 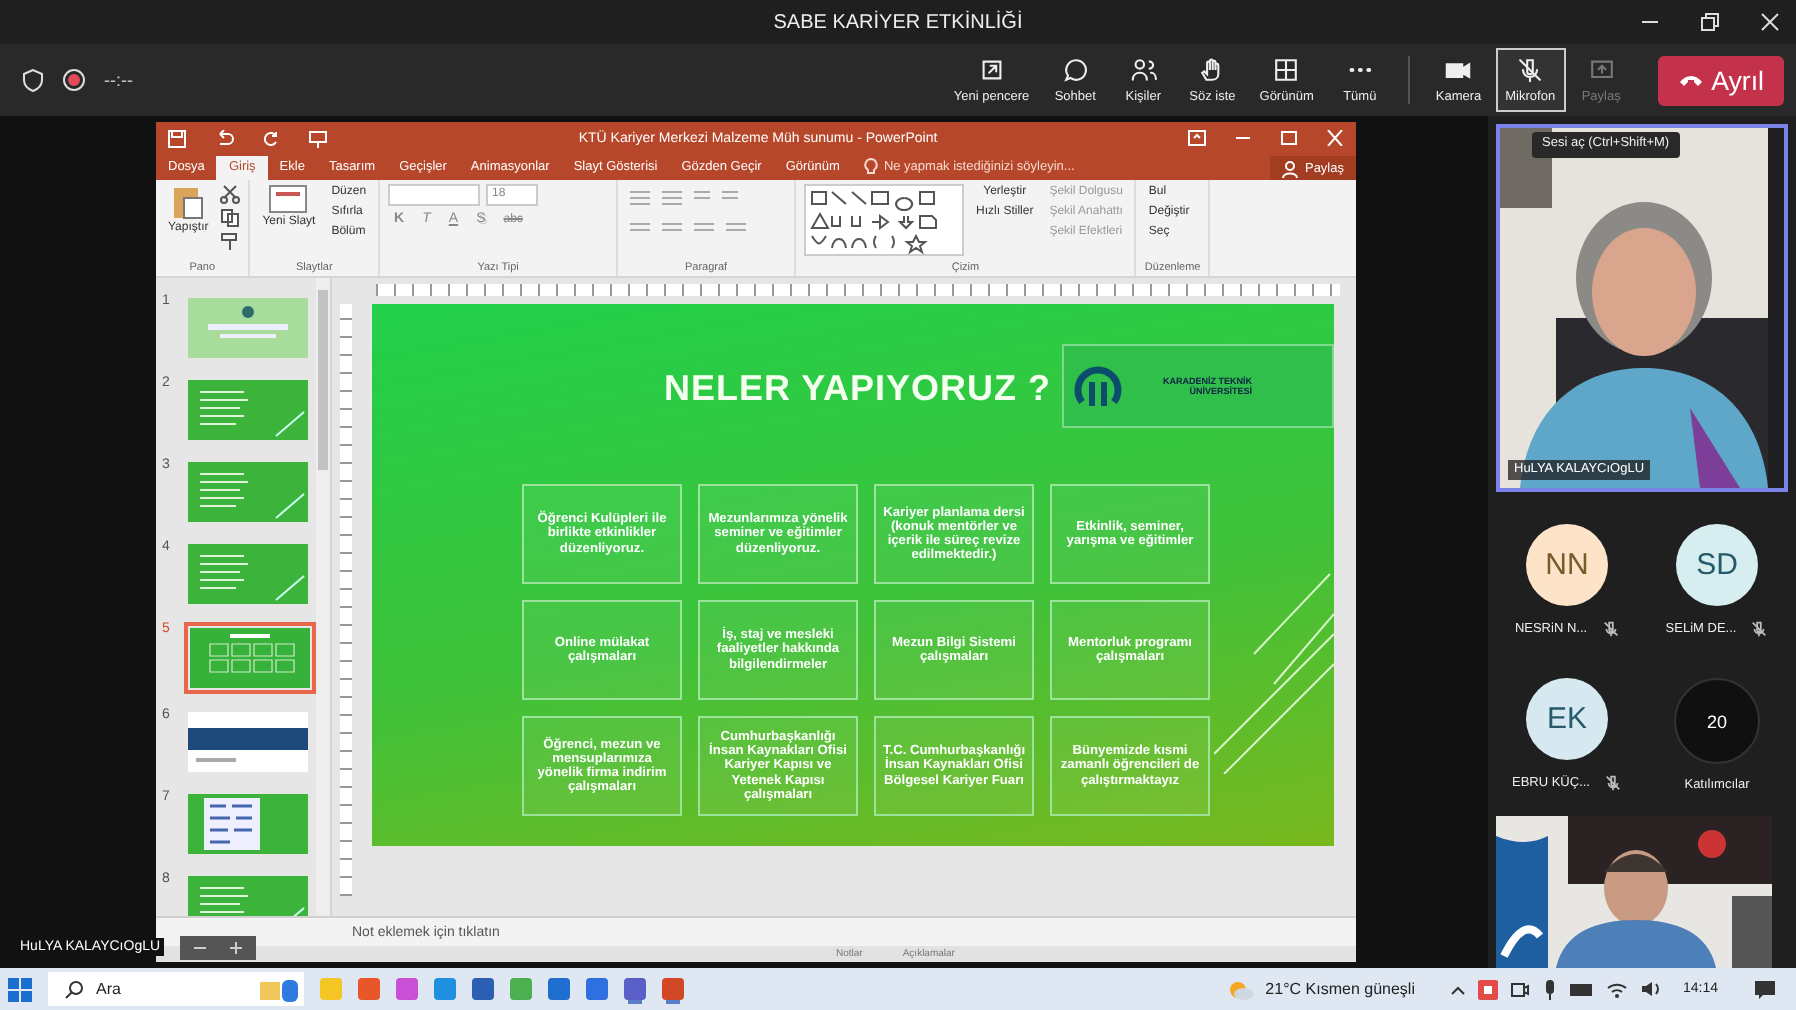 What do you see at coordinates (33, 80) in the screenshot?
I see `shield-icon` at bounding box center [33, 80].